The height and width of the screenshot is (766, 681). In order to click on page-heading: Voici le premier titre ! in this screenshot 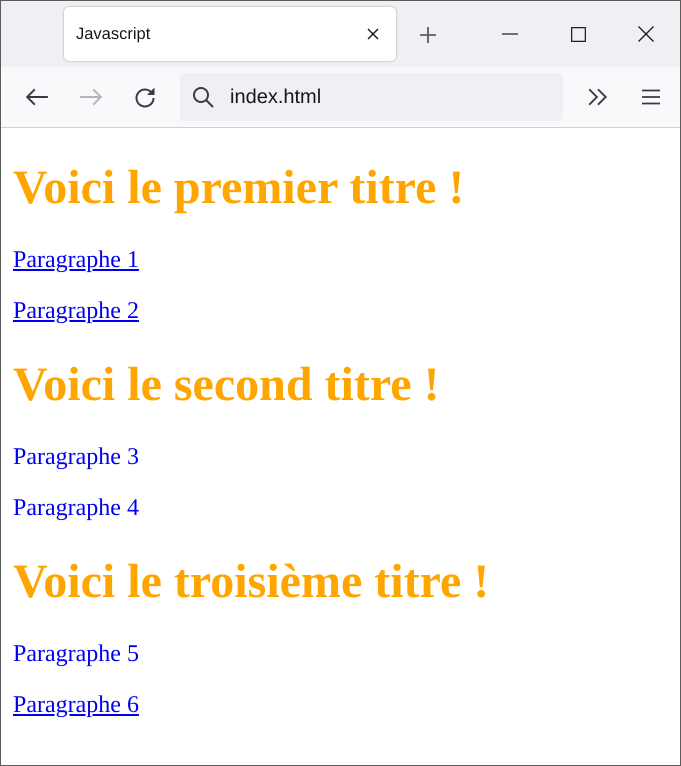, I will do `click(239, 187)`.